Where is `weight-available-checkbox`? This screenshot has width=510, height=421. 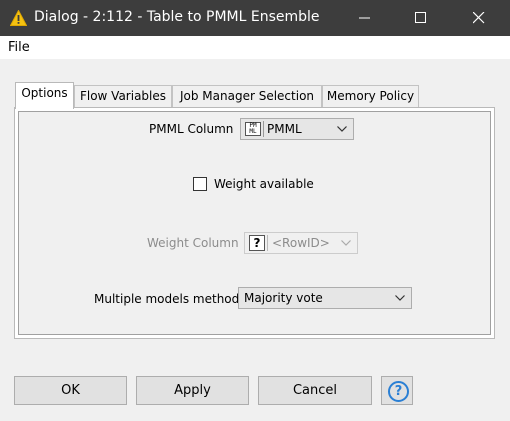 weight-available-checkbox is located at coordinates (200, 184).